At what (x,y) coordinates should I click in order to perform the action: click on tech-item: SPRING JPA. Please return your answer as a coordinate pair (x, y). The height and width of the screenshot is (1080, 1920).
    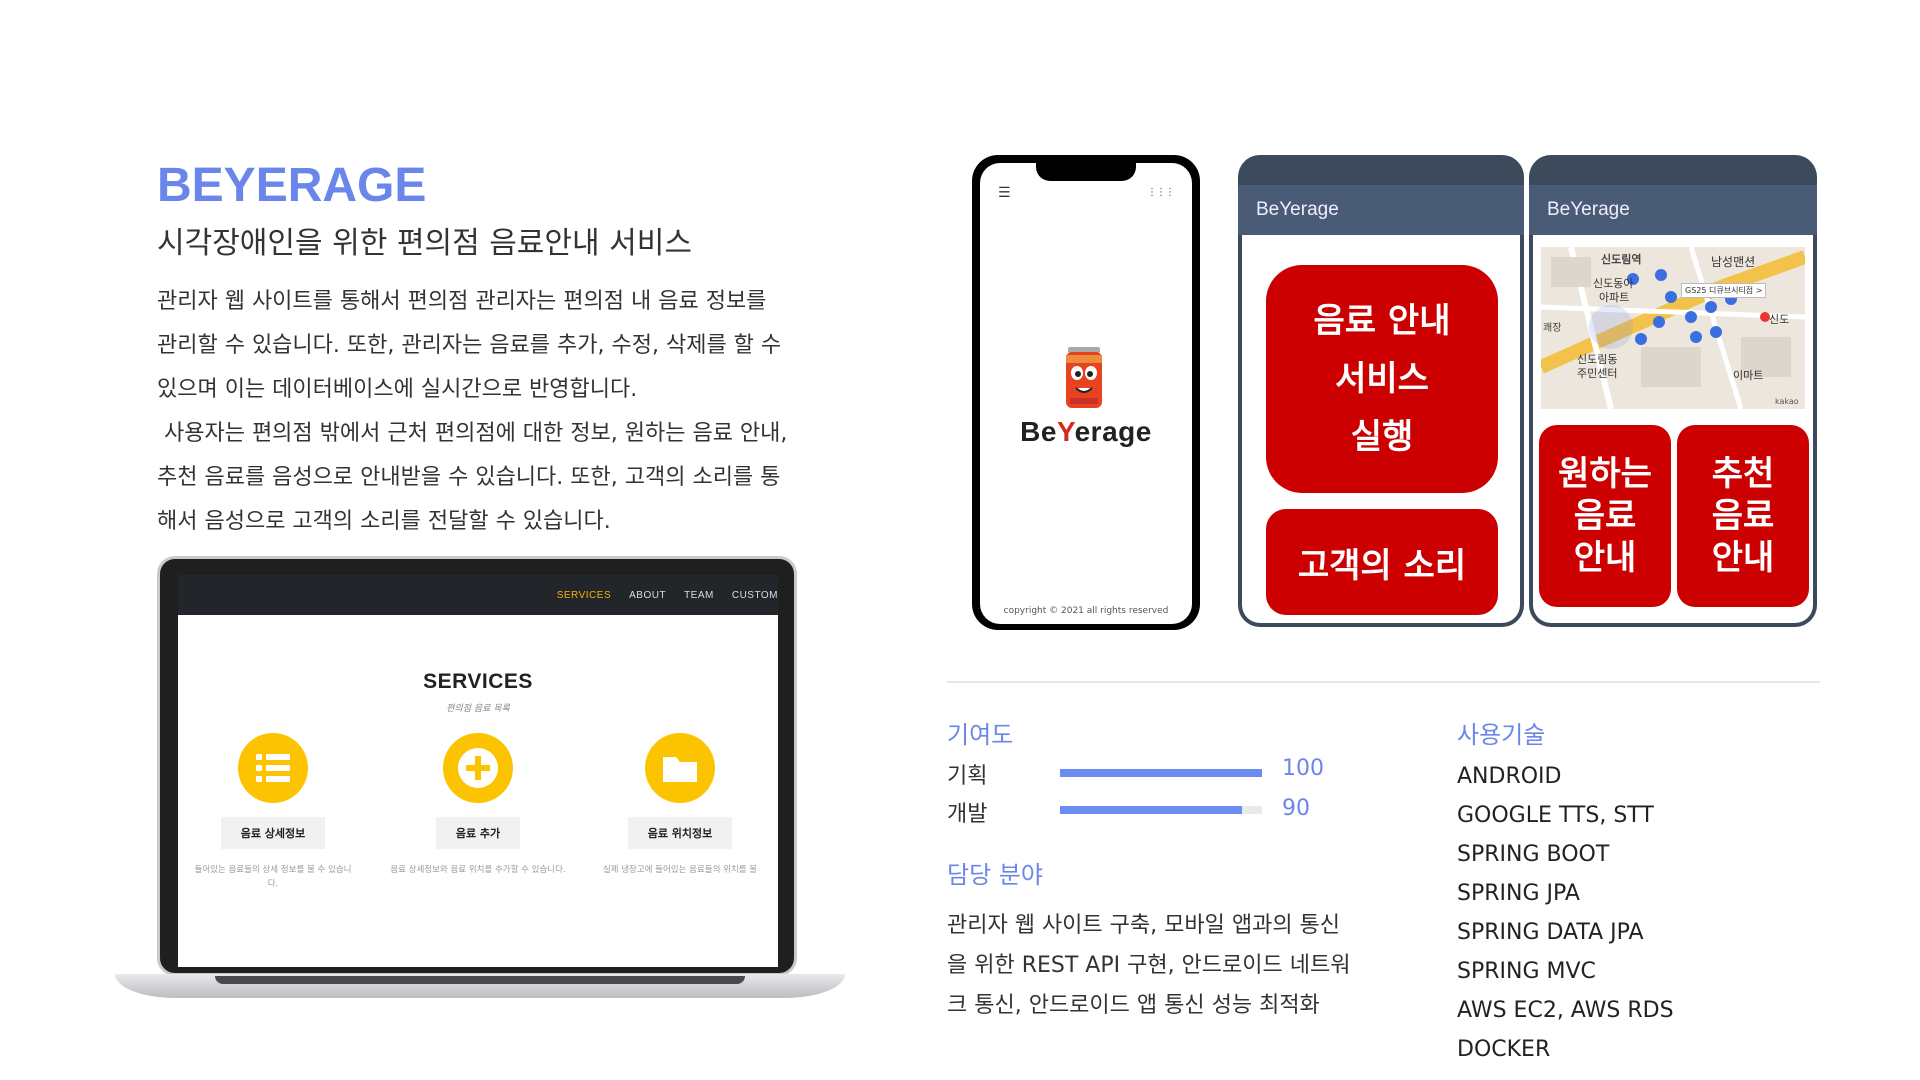
    Looking at the image, I should click on (1518, 893).